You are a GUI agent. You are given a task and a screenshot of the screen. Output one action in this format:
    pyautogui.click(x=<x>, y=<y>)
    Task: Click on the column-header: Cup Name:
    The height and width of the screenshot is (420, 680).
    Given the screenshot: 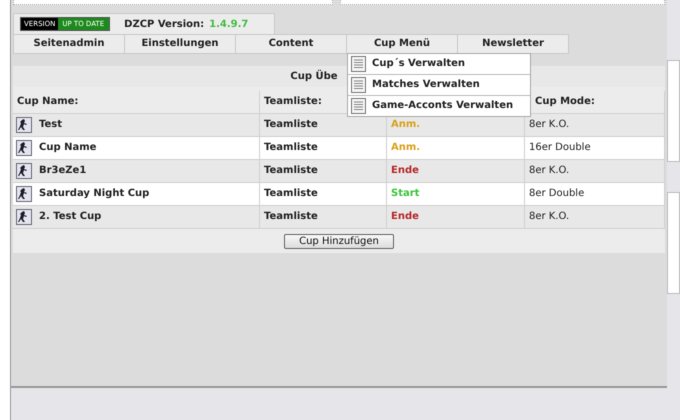 What is the action you would take?
    pyautogui.click(x=47, y=101)
    